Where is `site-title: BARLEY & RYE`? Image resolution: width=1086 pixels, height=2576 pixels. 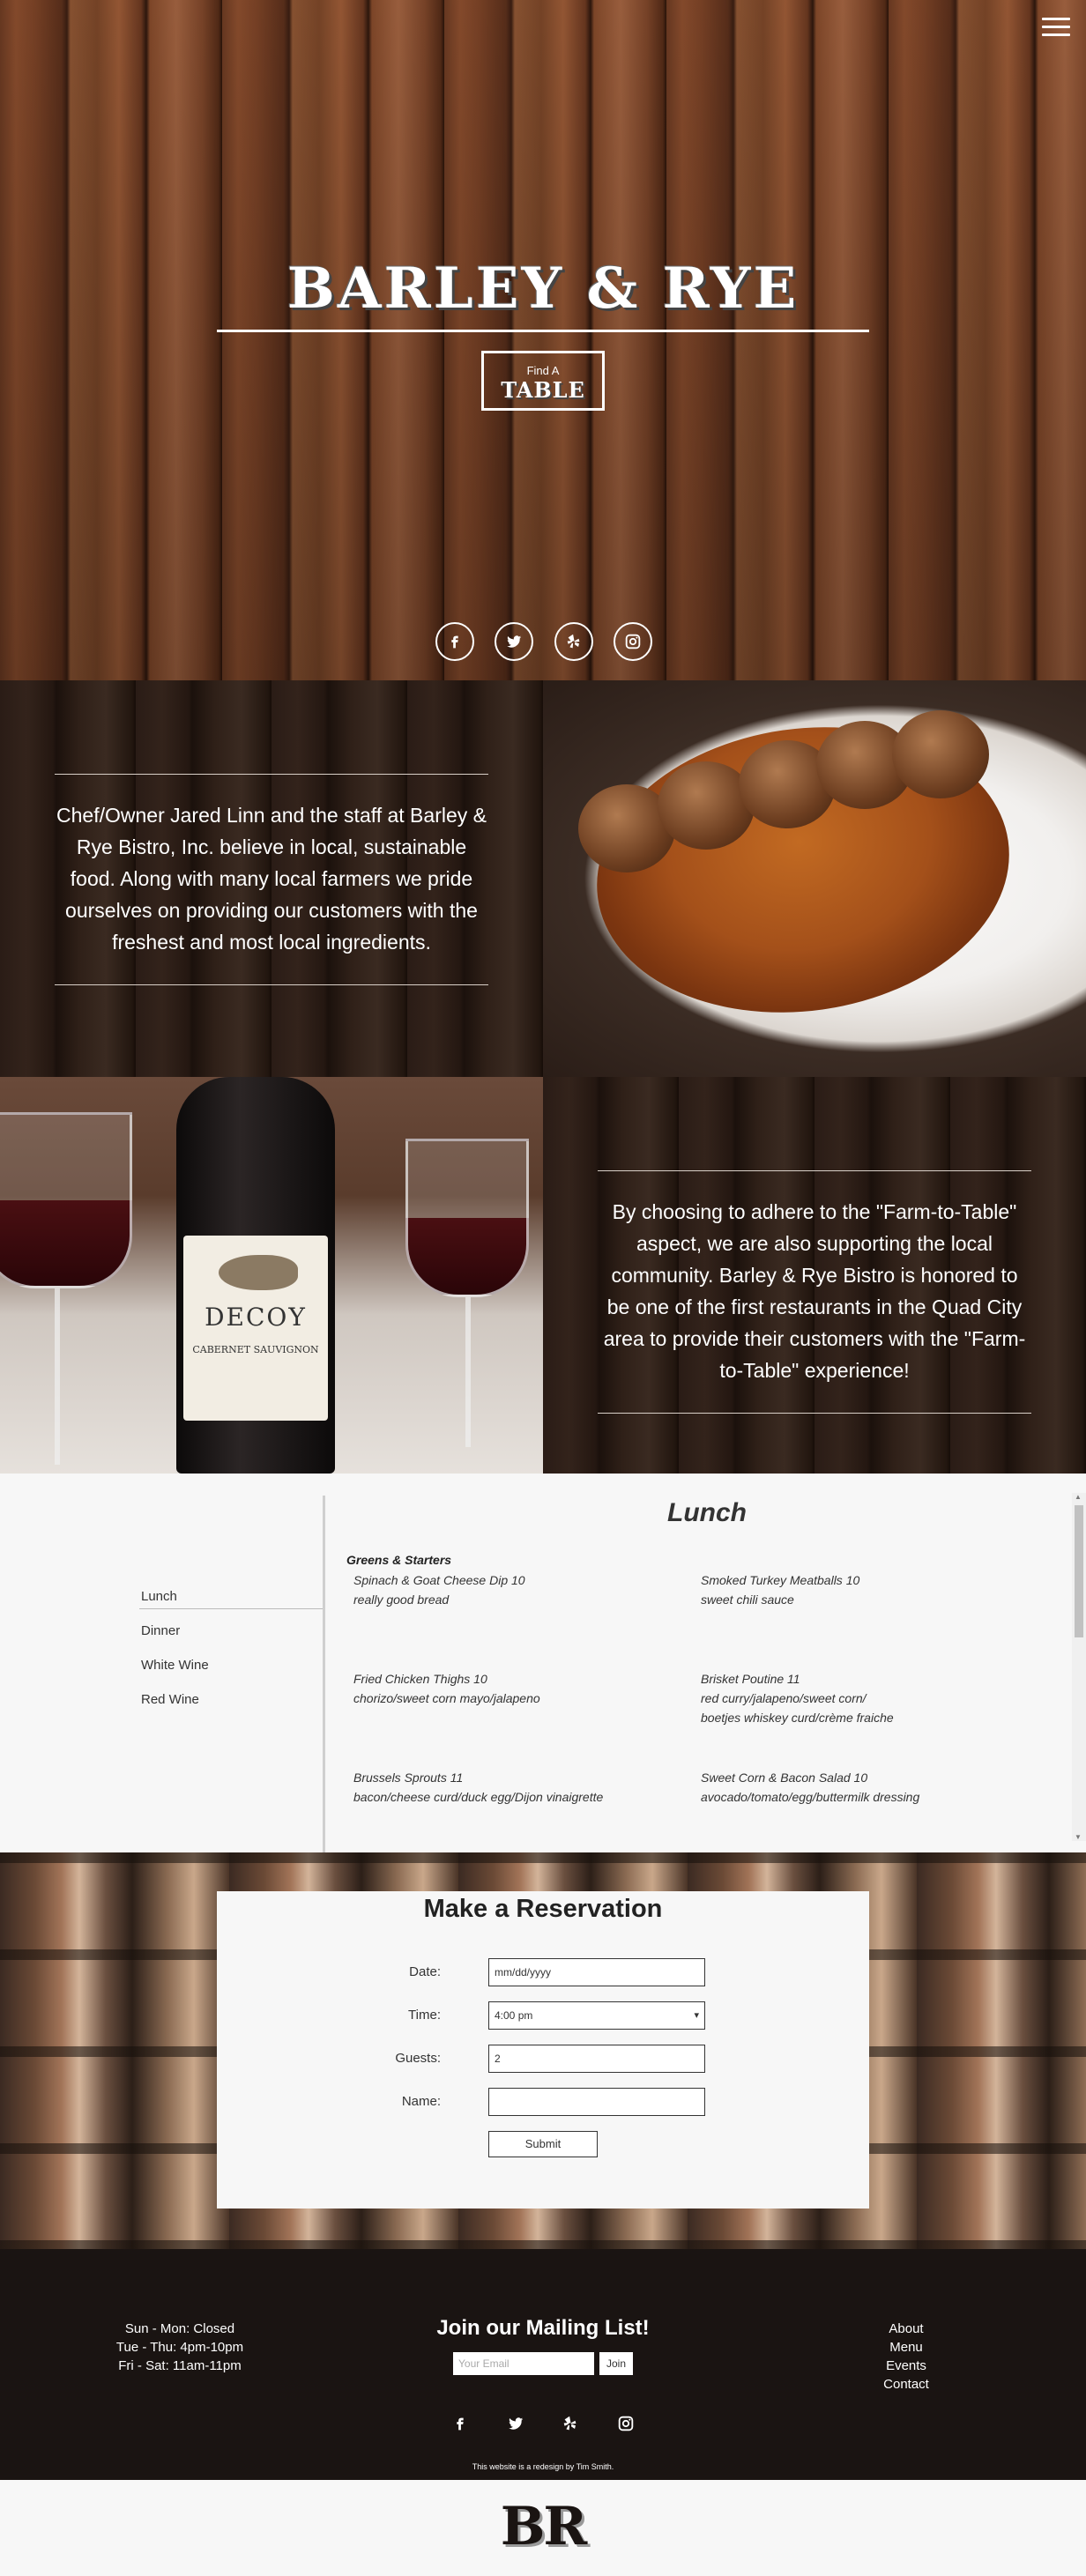 site-title: BARLEY & RYE is located at coordinates (543, 289).